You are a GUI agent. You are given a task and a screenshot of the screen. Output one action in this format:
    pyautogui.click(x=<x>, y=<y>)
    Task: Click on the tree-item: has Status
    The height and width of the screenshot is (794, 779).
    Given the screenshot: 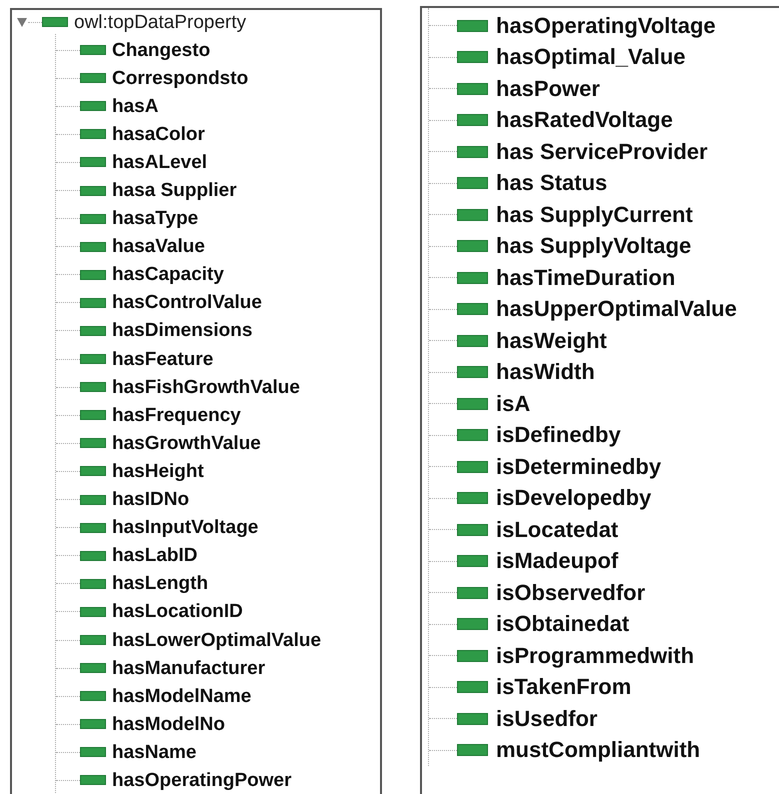 What is the action you would take?
    pyautogui.click(x=552, y=183)
    